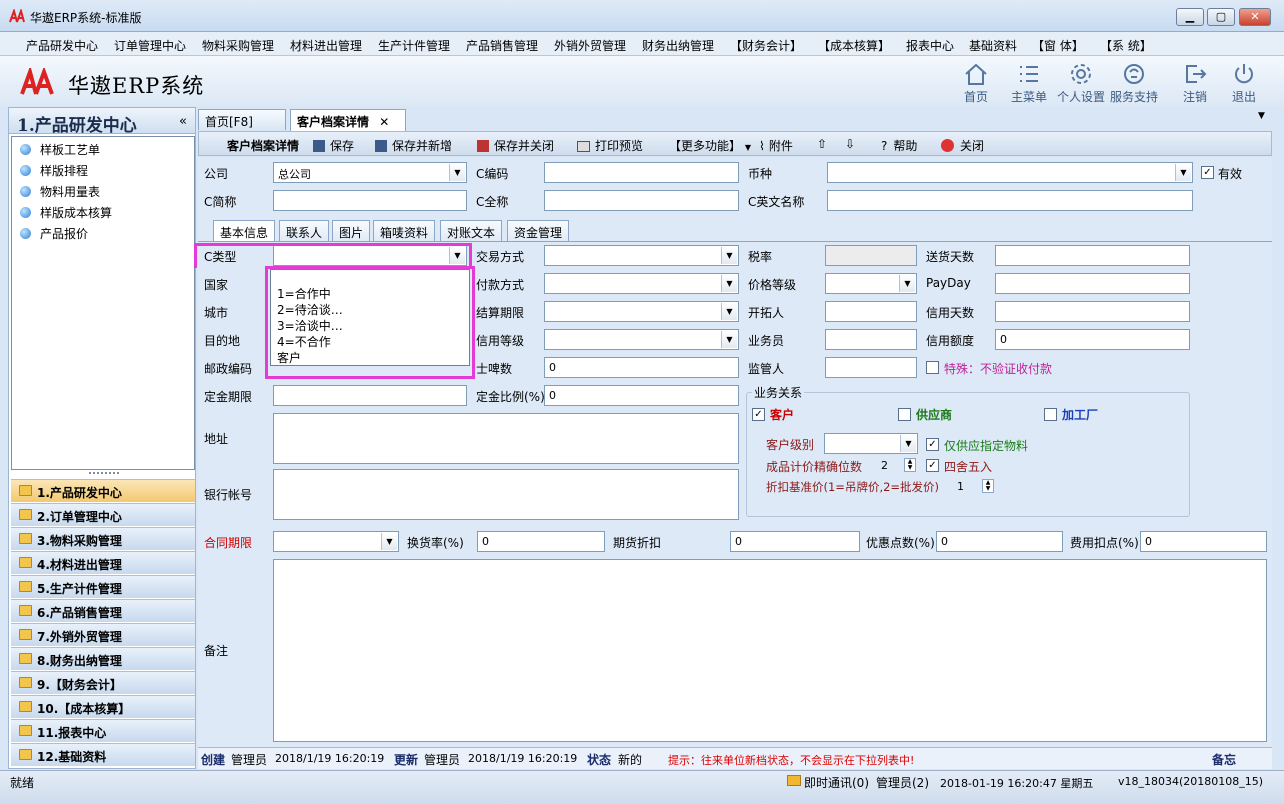 The width and height of the screenshot is (1284, 804). What do you see at coordinates (304, 293) in the screenshot?
I see `dropdown-option: 1=合作中` at bounding box center [304, 293].